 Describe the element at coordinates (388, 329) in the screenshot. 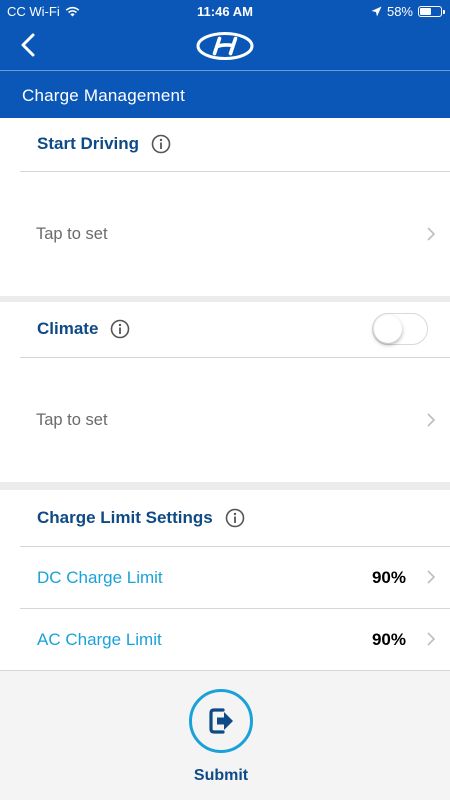

I see `toggle-knob` at that location.